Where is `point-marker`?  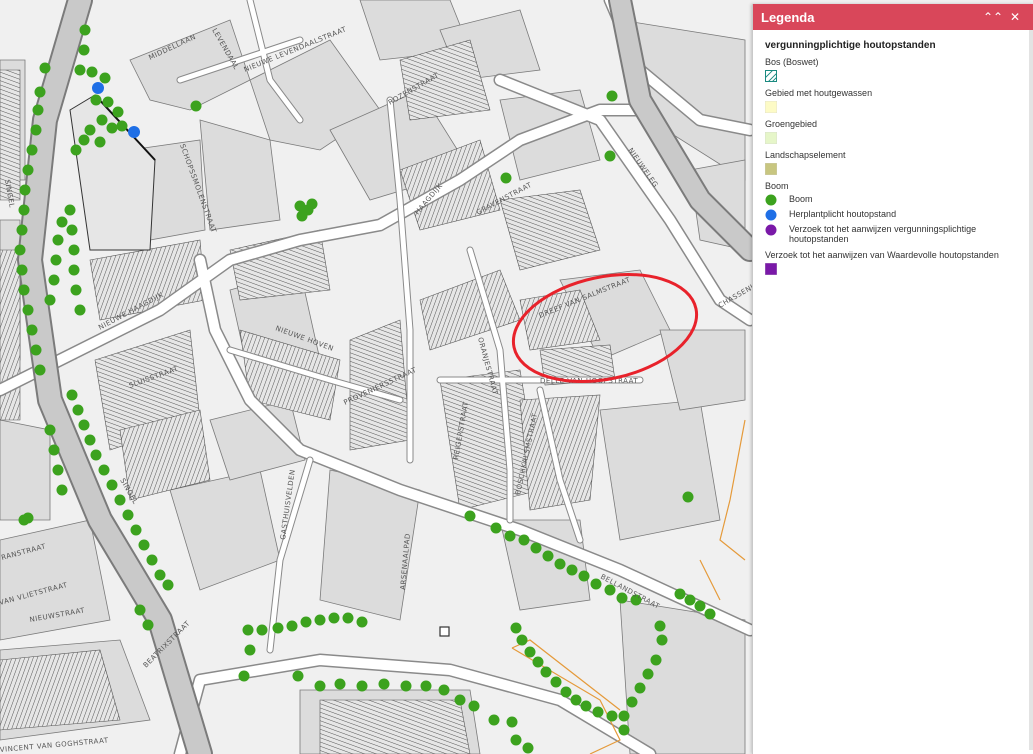
point-marker is located at coordinates (444, 631).